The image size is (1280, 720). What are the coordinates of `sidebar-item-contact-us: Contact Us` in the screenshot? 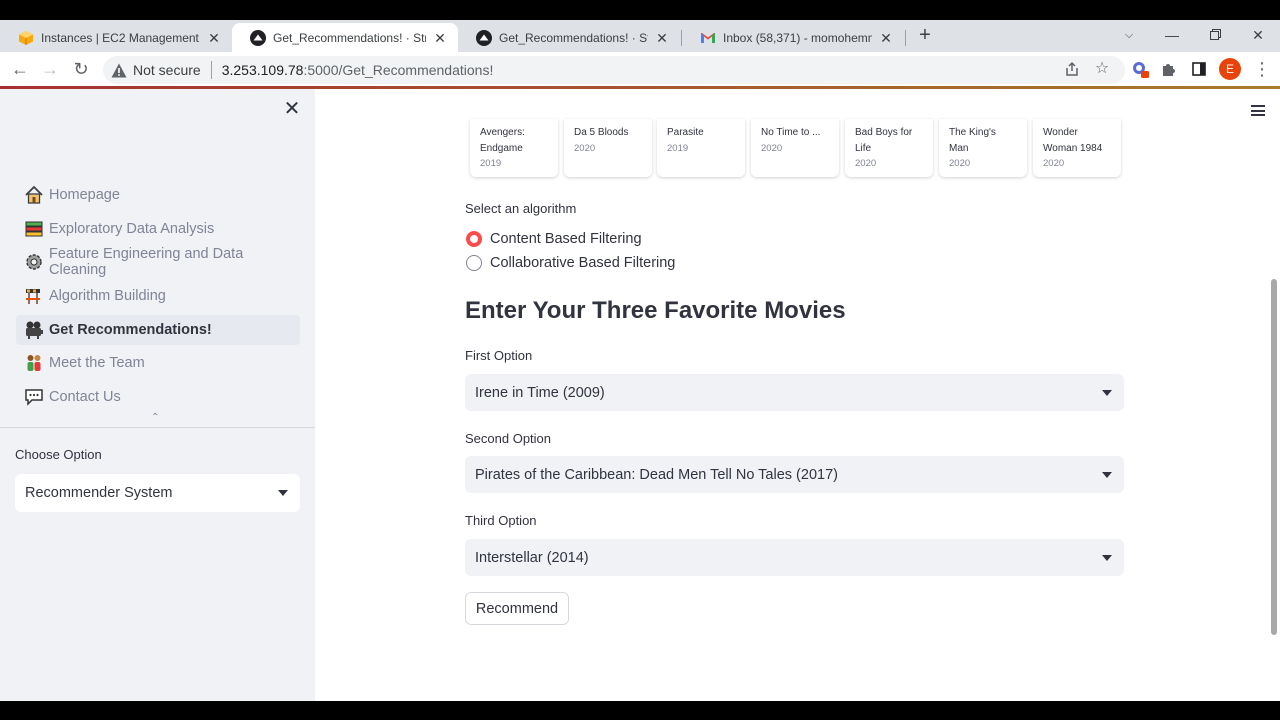 It's located at (158, 397).